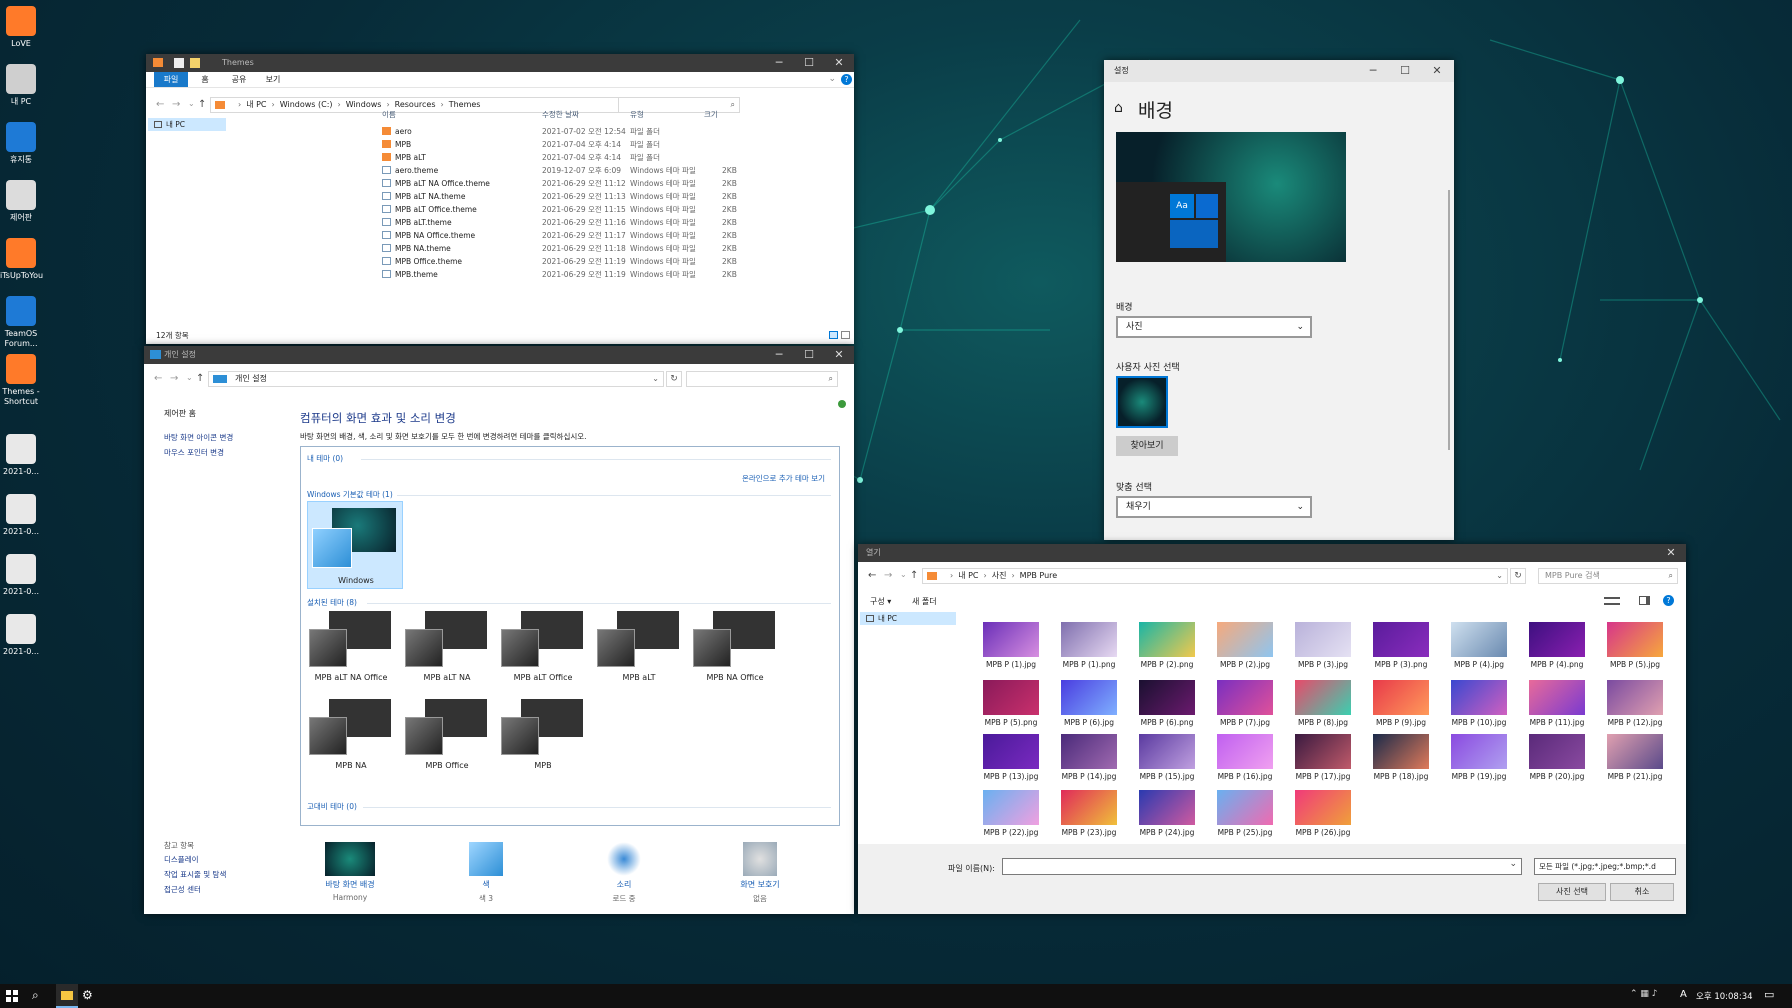  What do you see at coordinates (1262, 866) in the screenshot?
I see `filename-input: ⌄` at bounding box center [1262, 866].